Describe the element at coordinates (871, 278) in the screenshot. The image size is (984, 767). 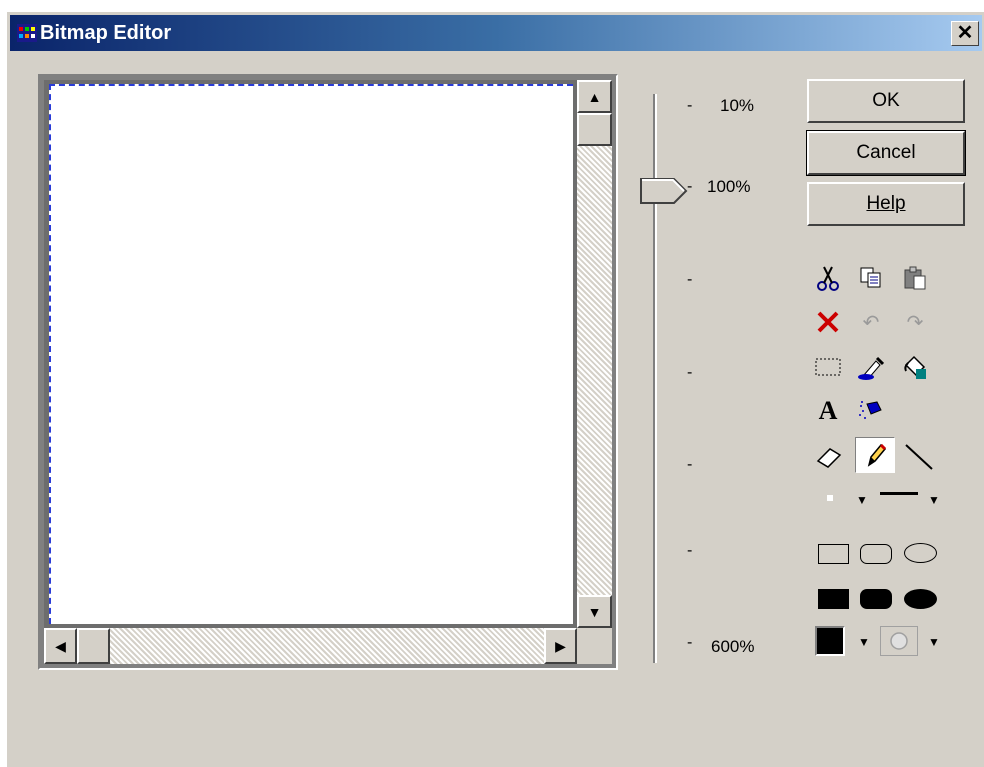
I see `copy-icon` at that location.